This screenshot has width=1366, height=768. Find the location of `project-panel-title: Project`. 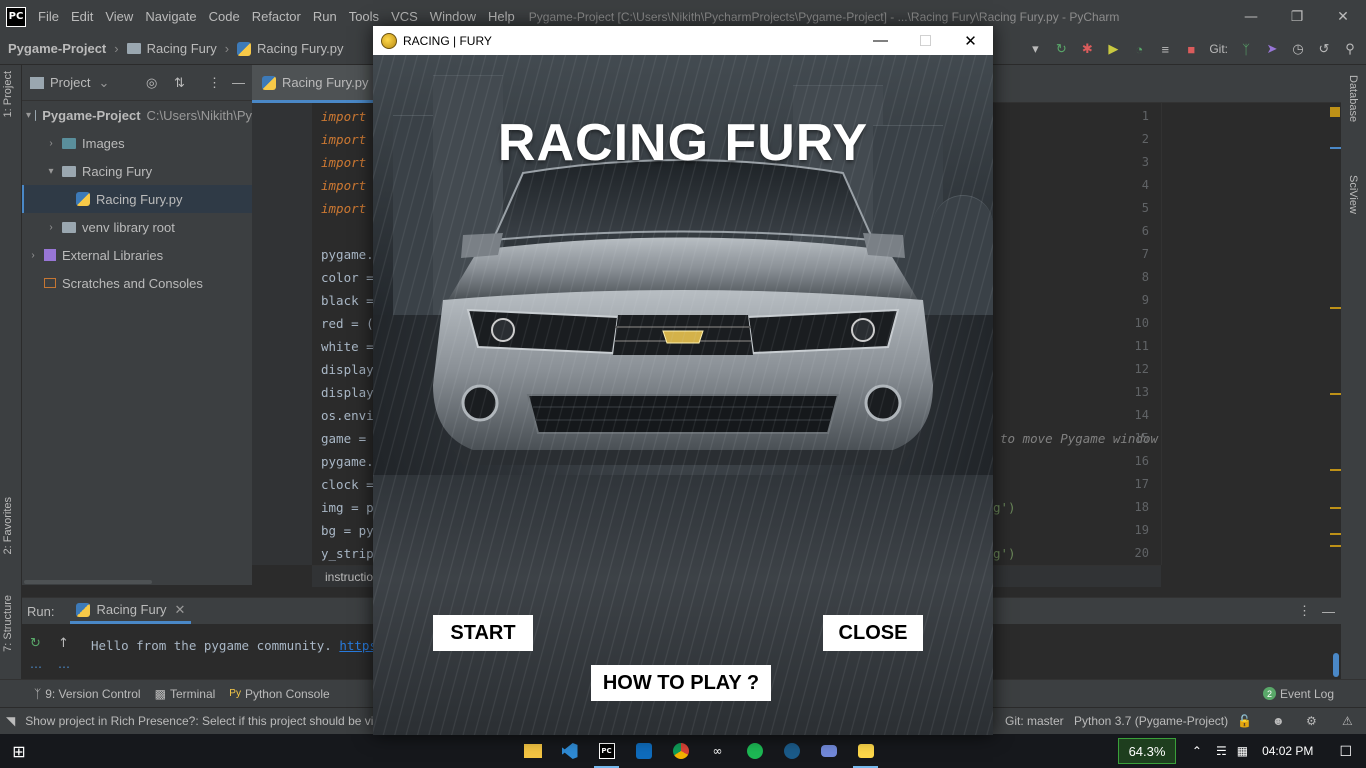

project-panel-title: Project is located at coordinates (70, 82).